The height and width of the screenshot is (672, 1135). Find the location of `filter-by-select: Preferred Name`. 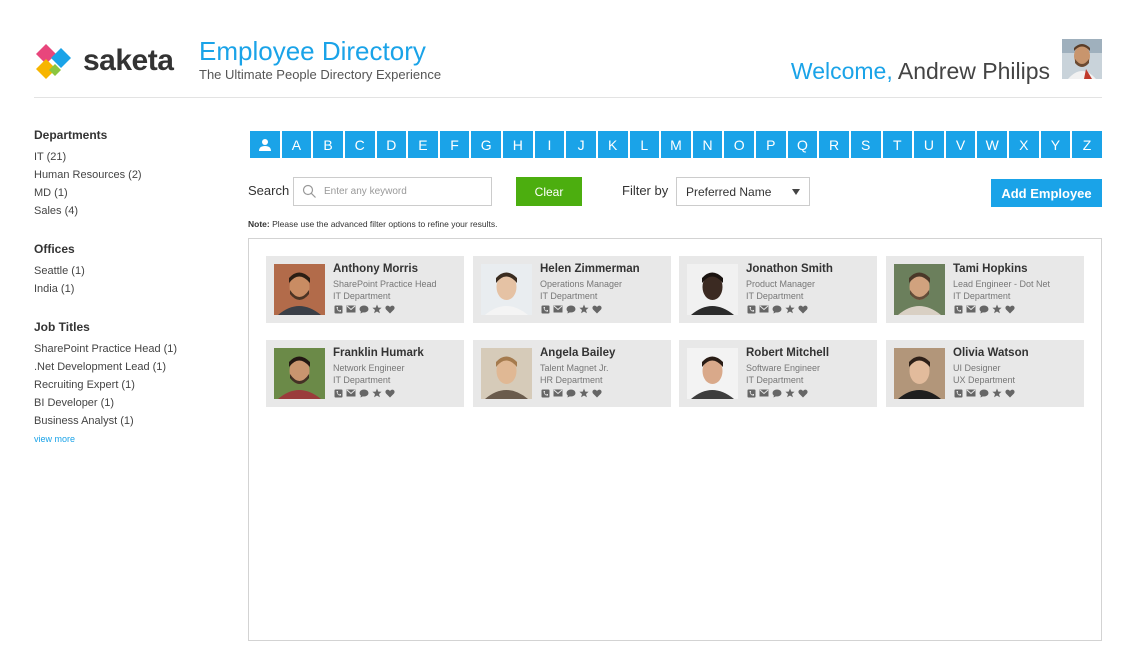

filter-by-select: Preferred Name is located at coordinates (743, 191).